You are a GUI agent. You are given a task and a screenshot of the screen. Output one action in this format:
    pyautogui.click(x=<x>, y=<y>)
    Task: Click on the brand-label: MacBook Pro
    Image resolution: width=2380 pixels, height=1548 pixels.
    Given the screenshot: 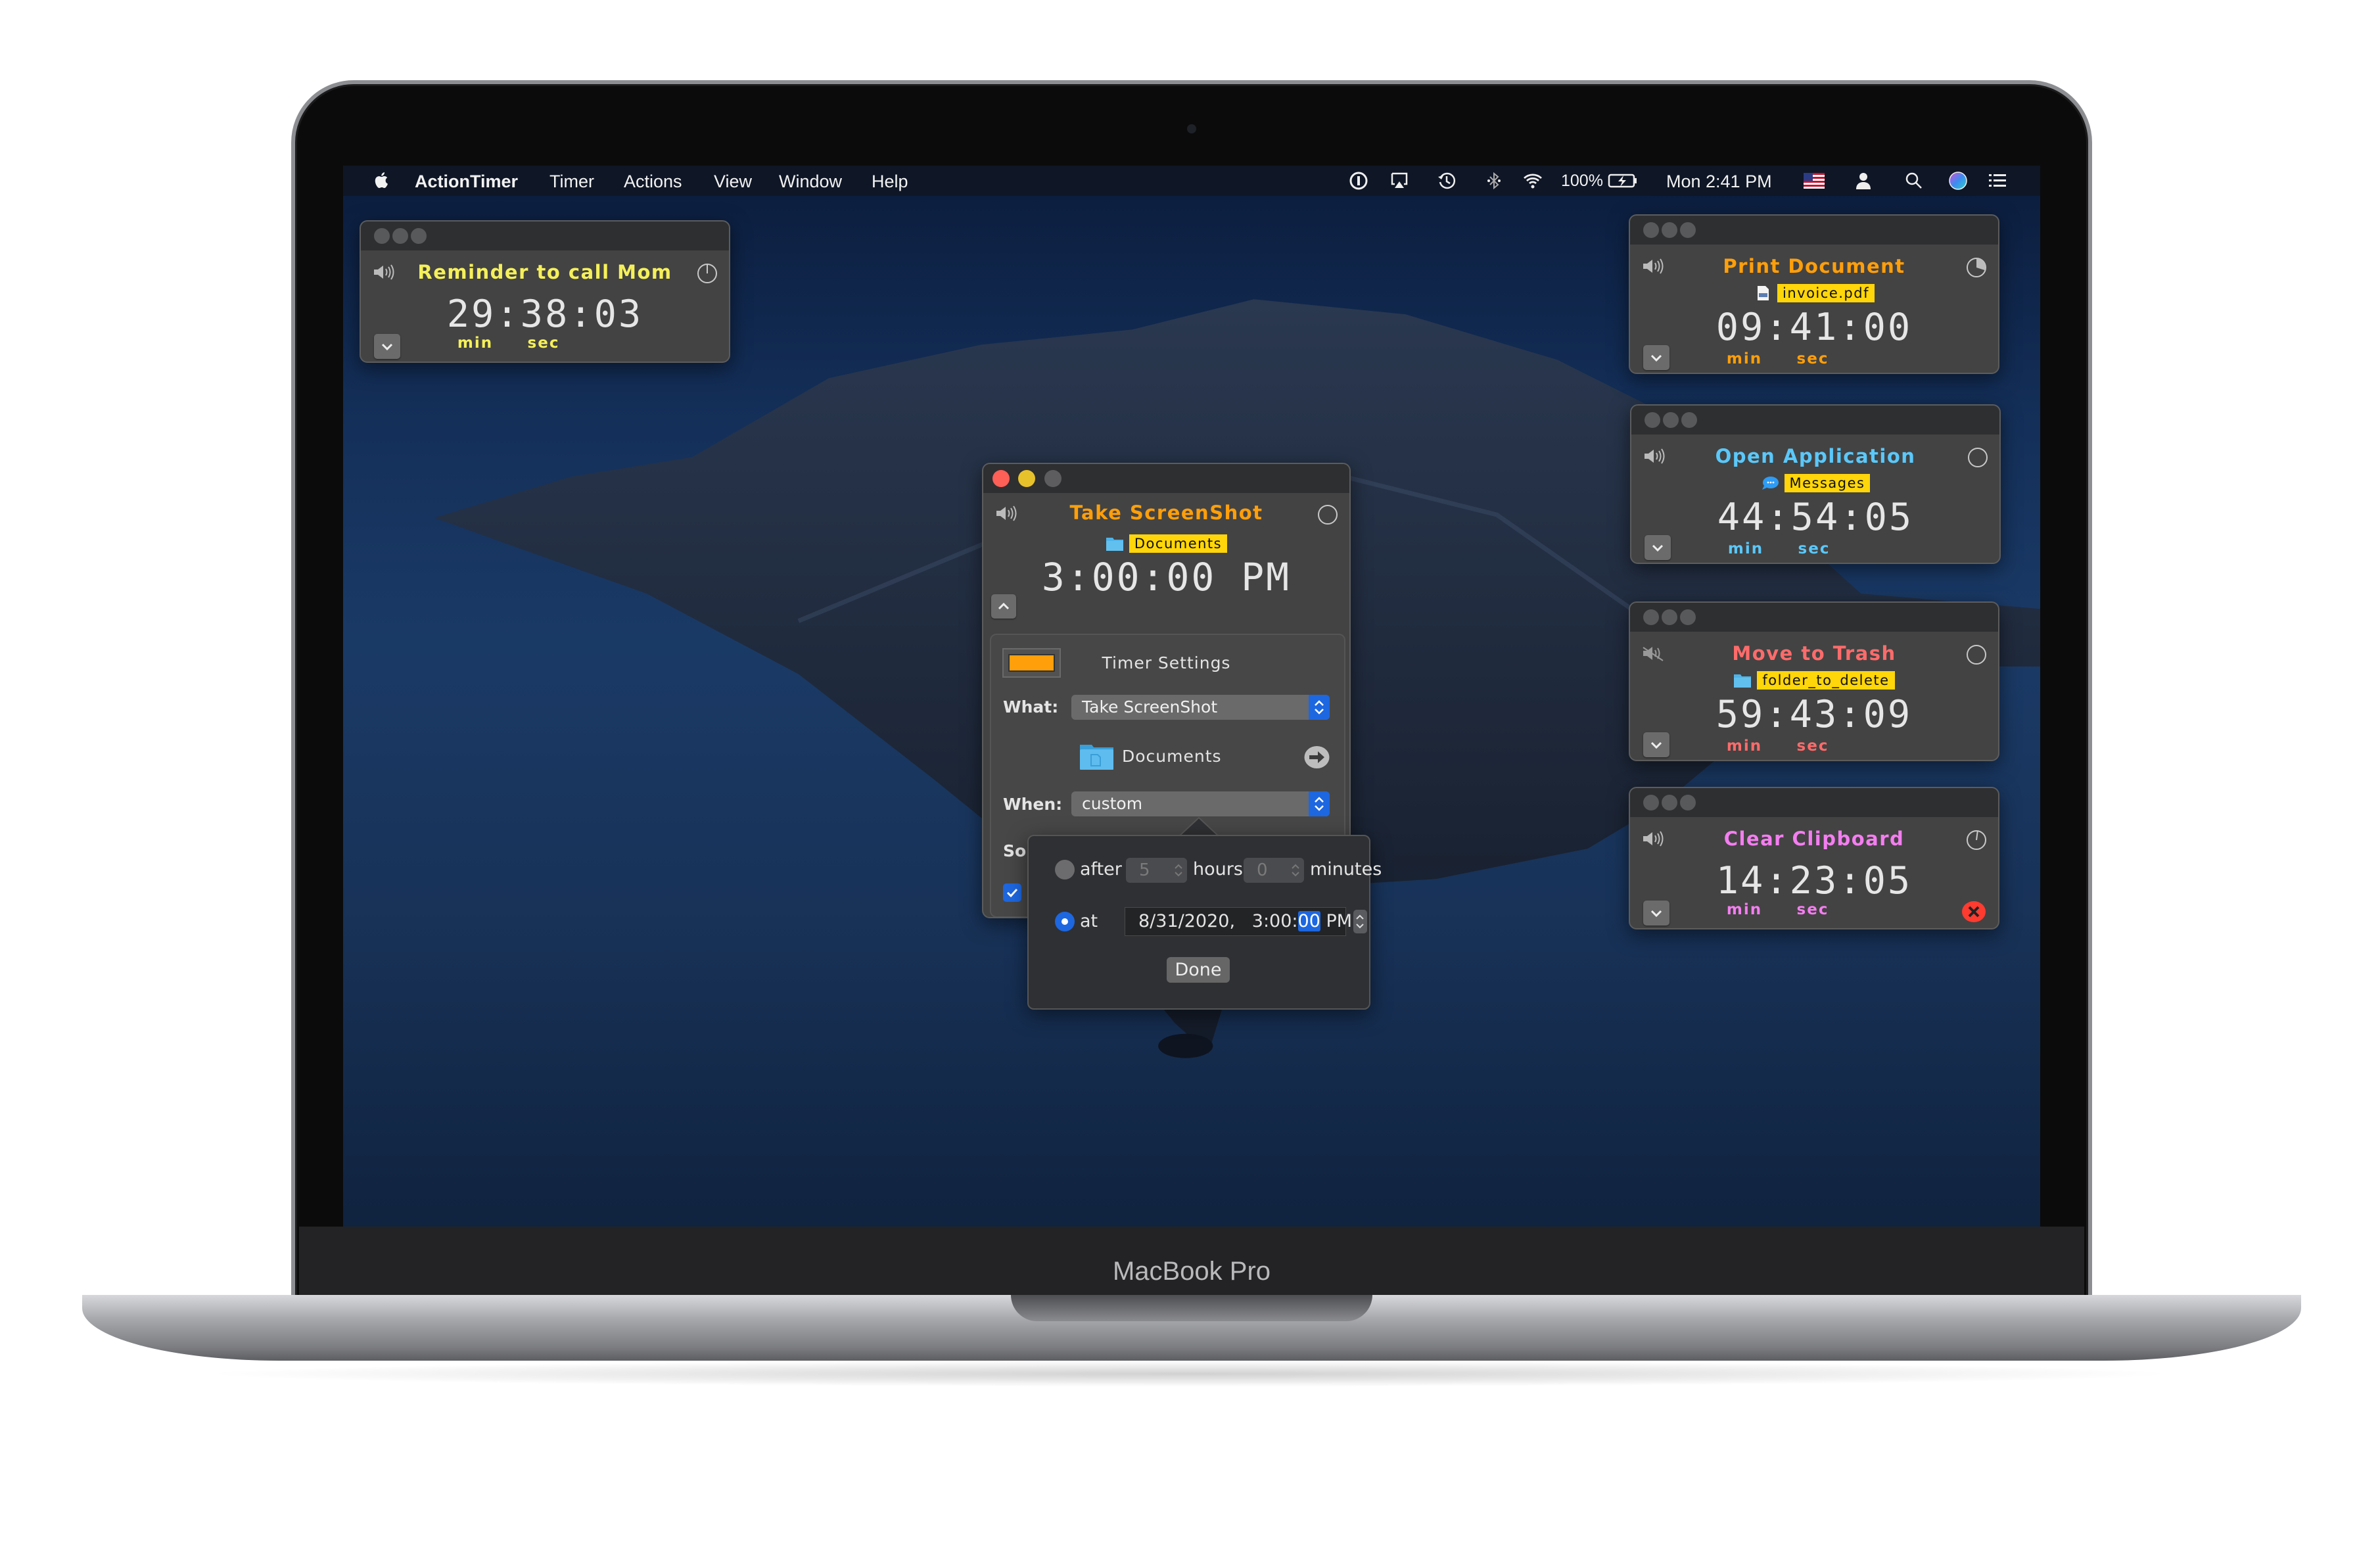 What is the action you would take?
    pyautogui.click(x=1191, y=1271)
    